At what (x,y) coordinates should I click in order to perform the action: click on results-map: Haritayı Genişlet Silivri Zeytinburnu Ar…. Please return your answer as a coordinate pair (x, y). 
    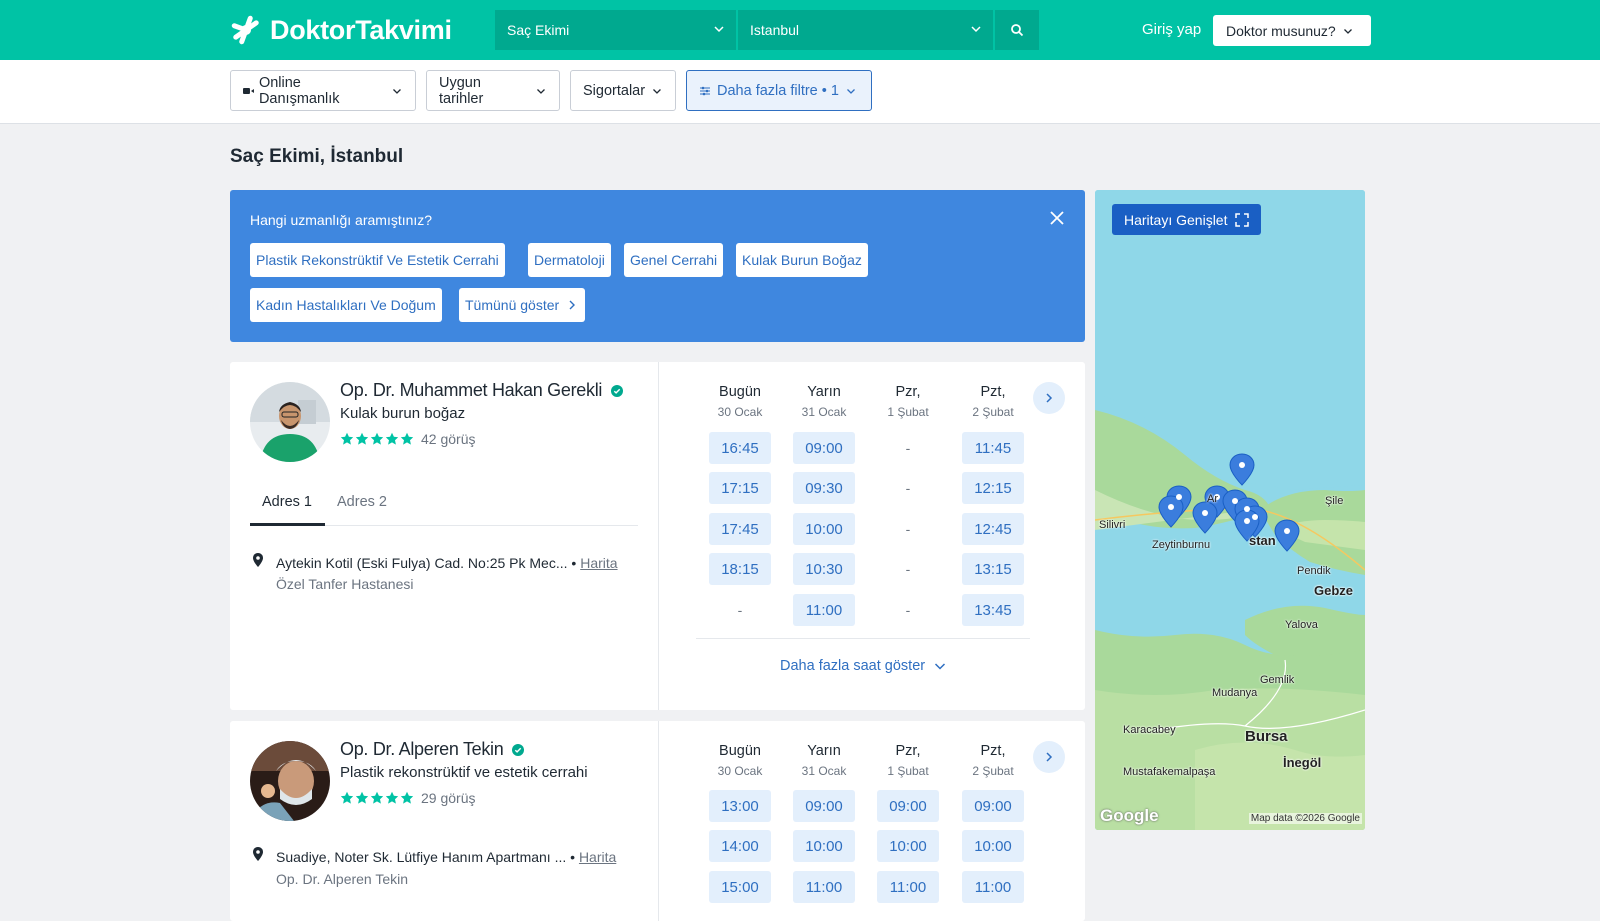
    Looking at the image, I should click on (1230, 510).